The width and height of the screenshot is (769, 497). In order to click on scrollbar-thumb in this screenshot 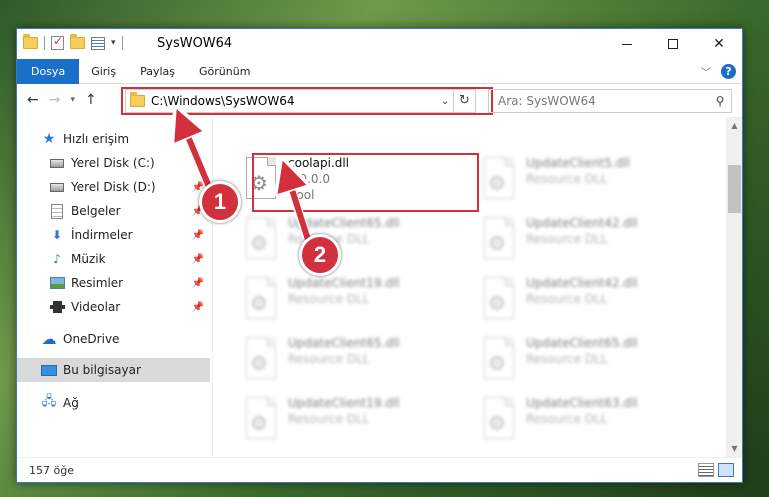, I will do `click(734, 189)`.